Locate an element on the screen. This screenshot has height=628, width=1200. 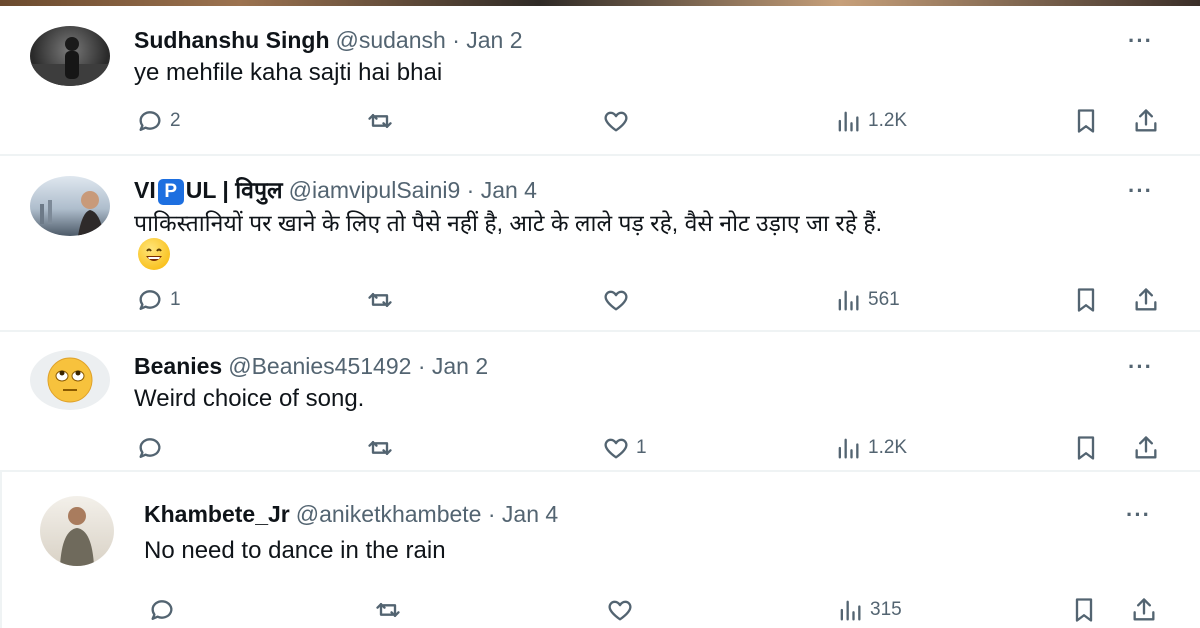
like-button: 1 is located at coordinates (624, 448).